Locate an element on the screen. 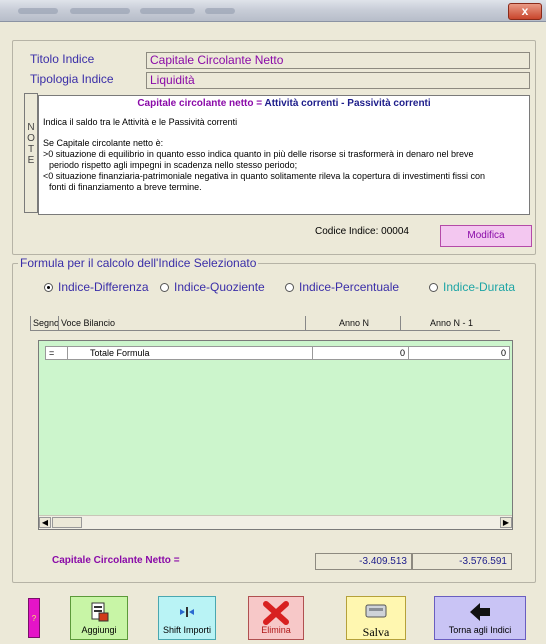 The width and height of the screenshot is (546, 644). save-icon is located at coordinates (376, 612).